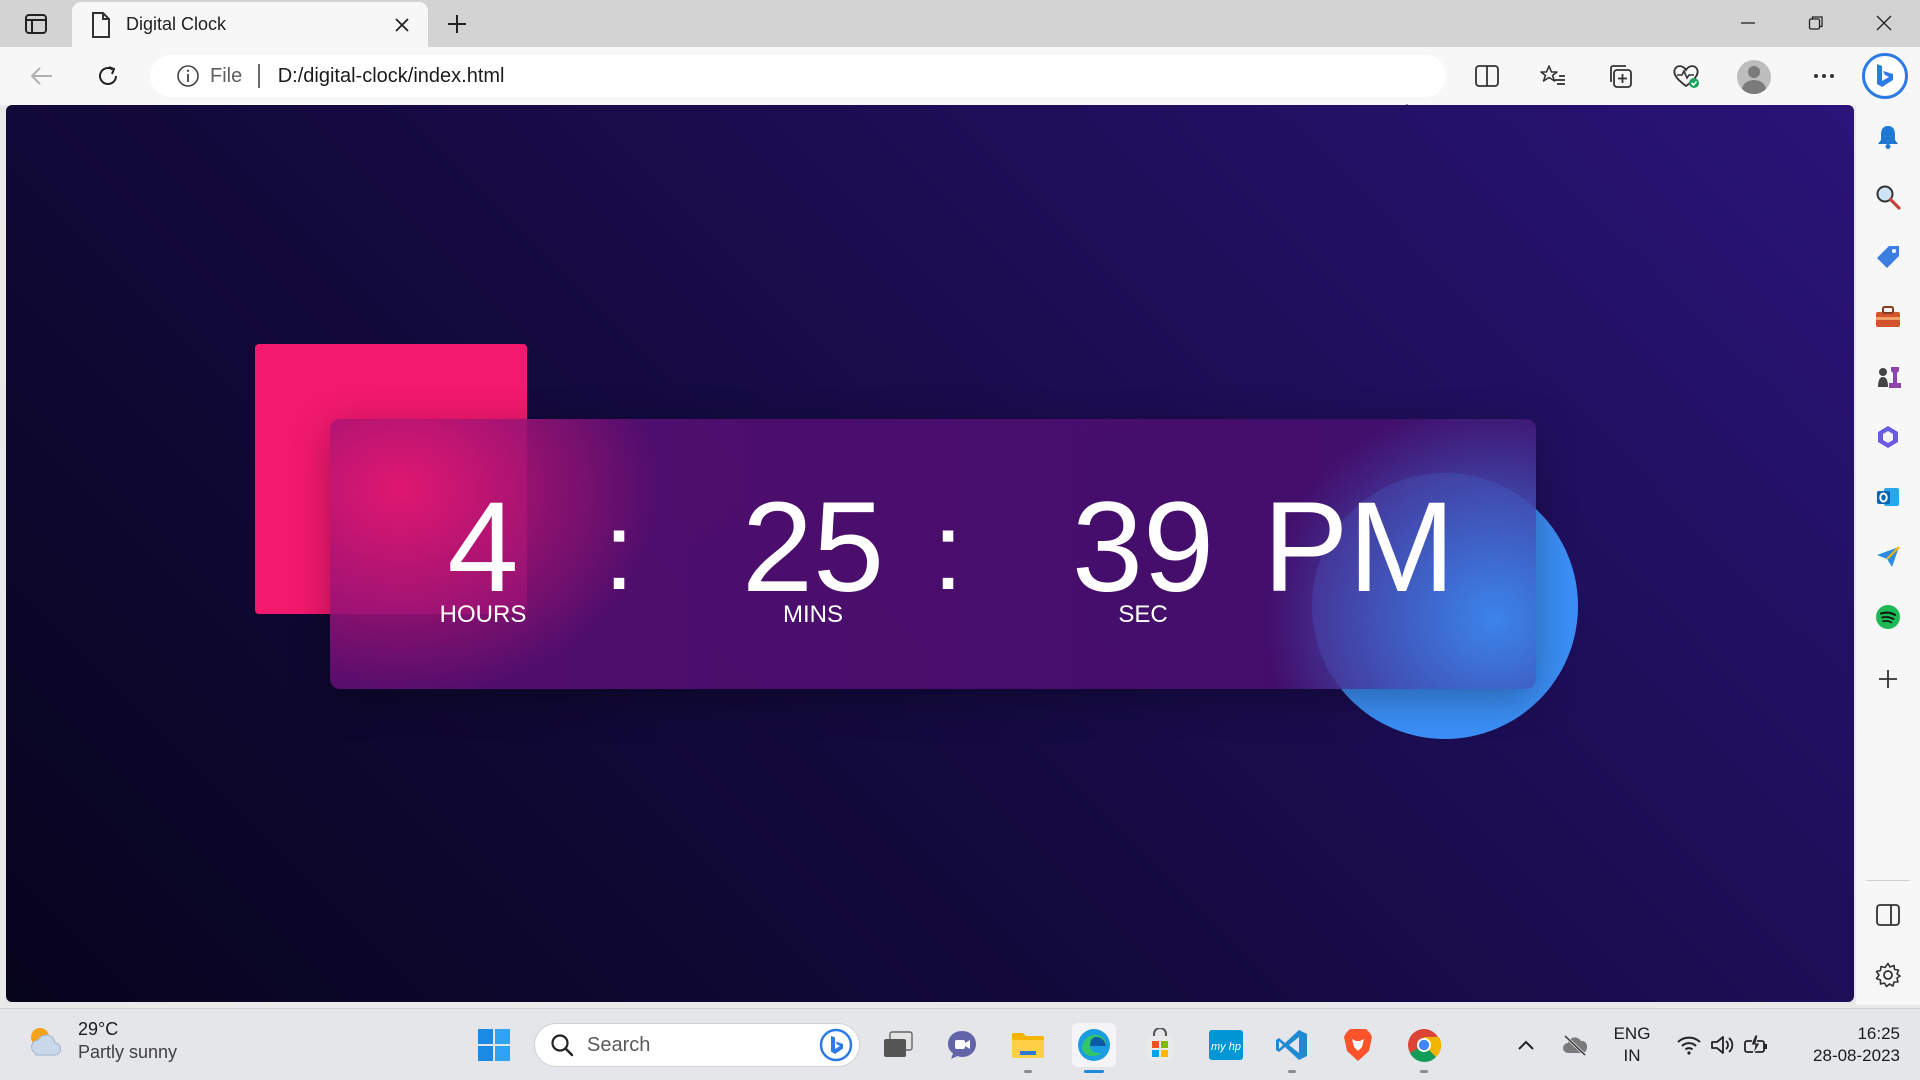 The width and height of the screenshot is (1920, 1080). I want to click on outlook-icon, so click(1888, 497).